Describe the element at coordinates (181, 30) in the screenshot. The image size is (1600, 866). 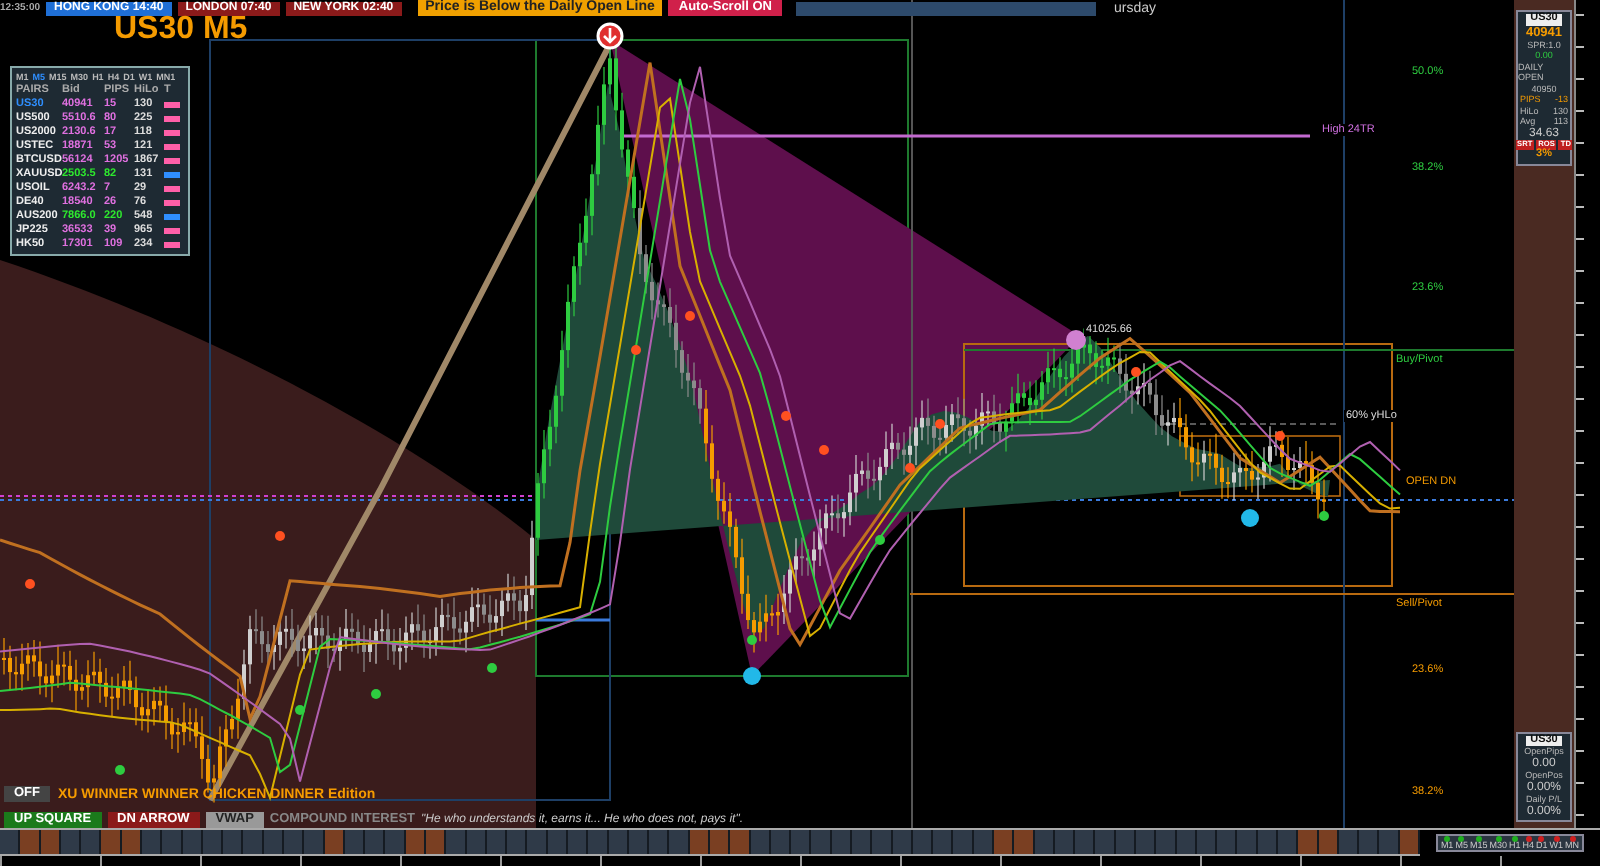
I see `chart-title: US30 M5` at that location.